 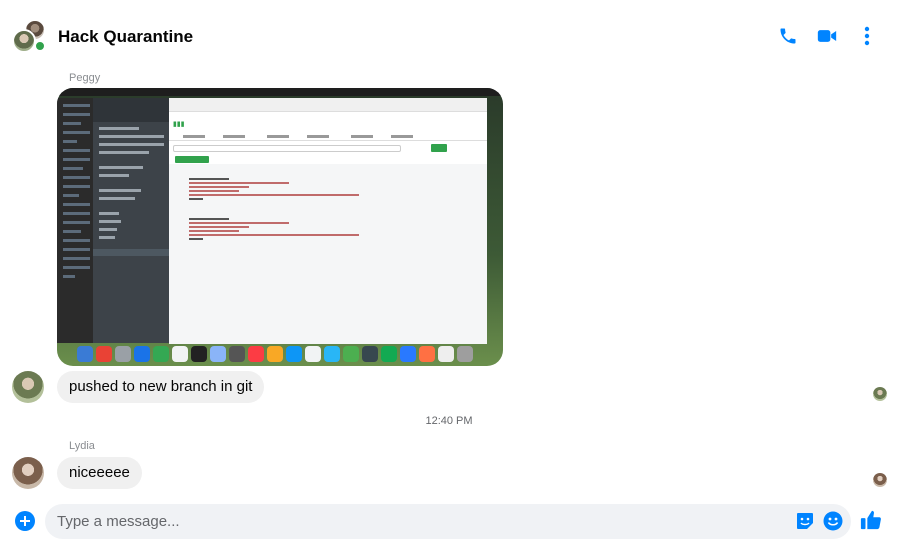 I want to click on message-bubble: niceeeee, so click(x=99, y=473).